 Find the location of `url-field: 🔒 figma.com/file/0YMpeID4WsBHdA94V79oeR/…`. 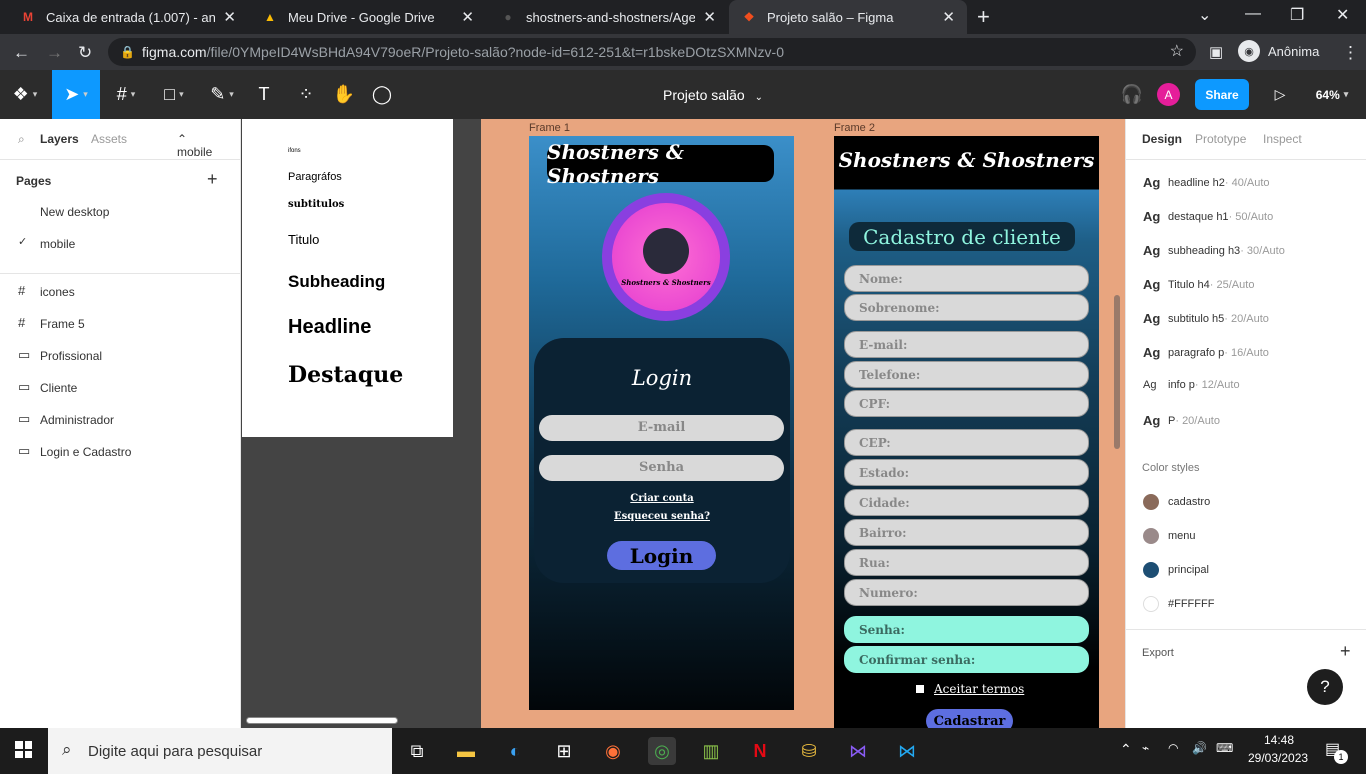

url-field: 🔒 figma.com/file/0YMpeID4WsBHdA94V79oeR/… is located at coordinates (652, 52).